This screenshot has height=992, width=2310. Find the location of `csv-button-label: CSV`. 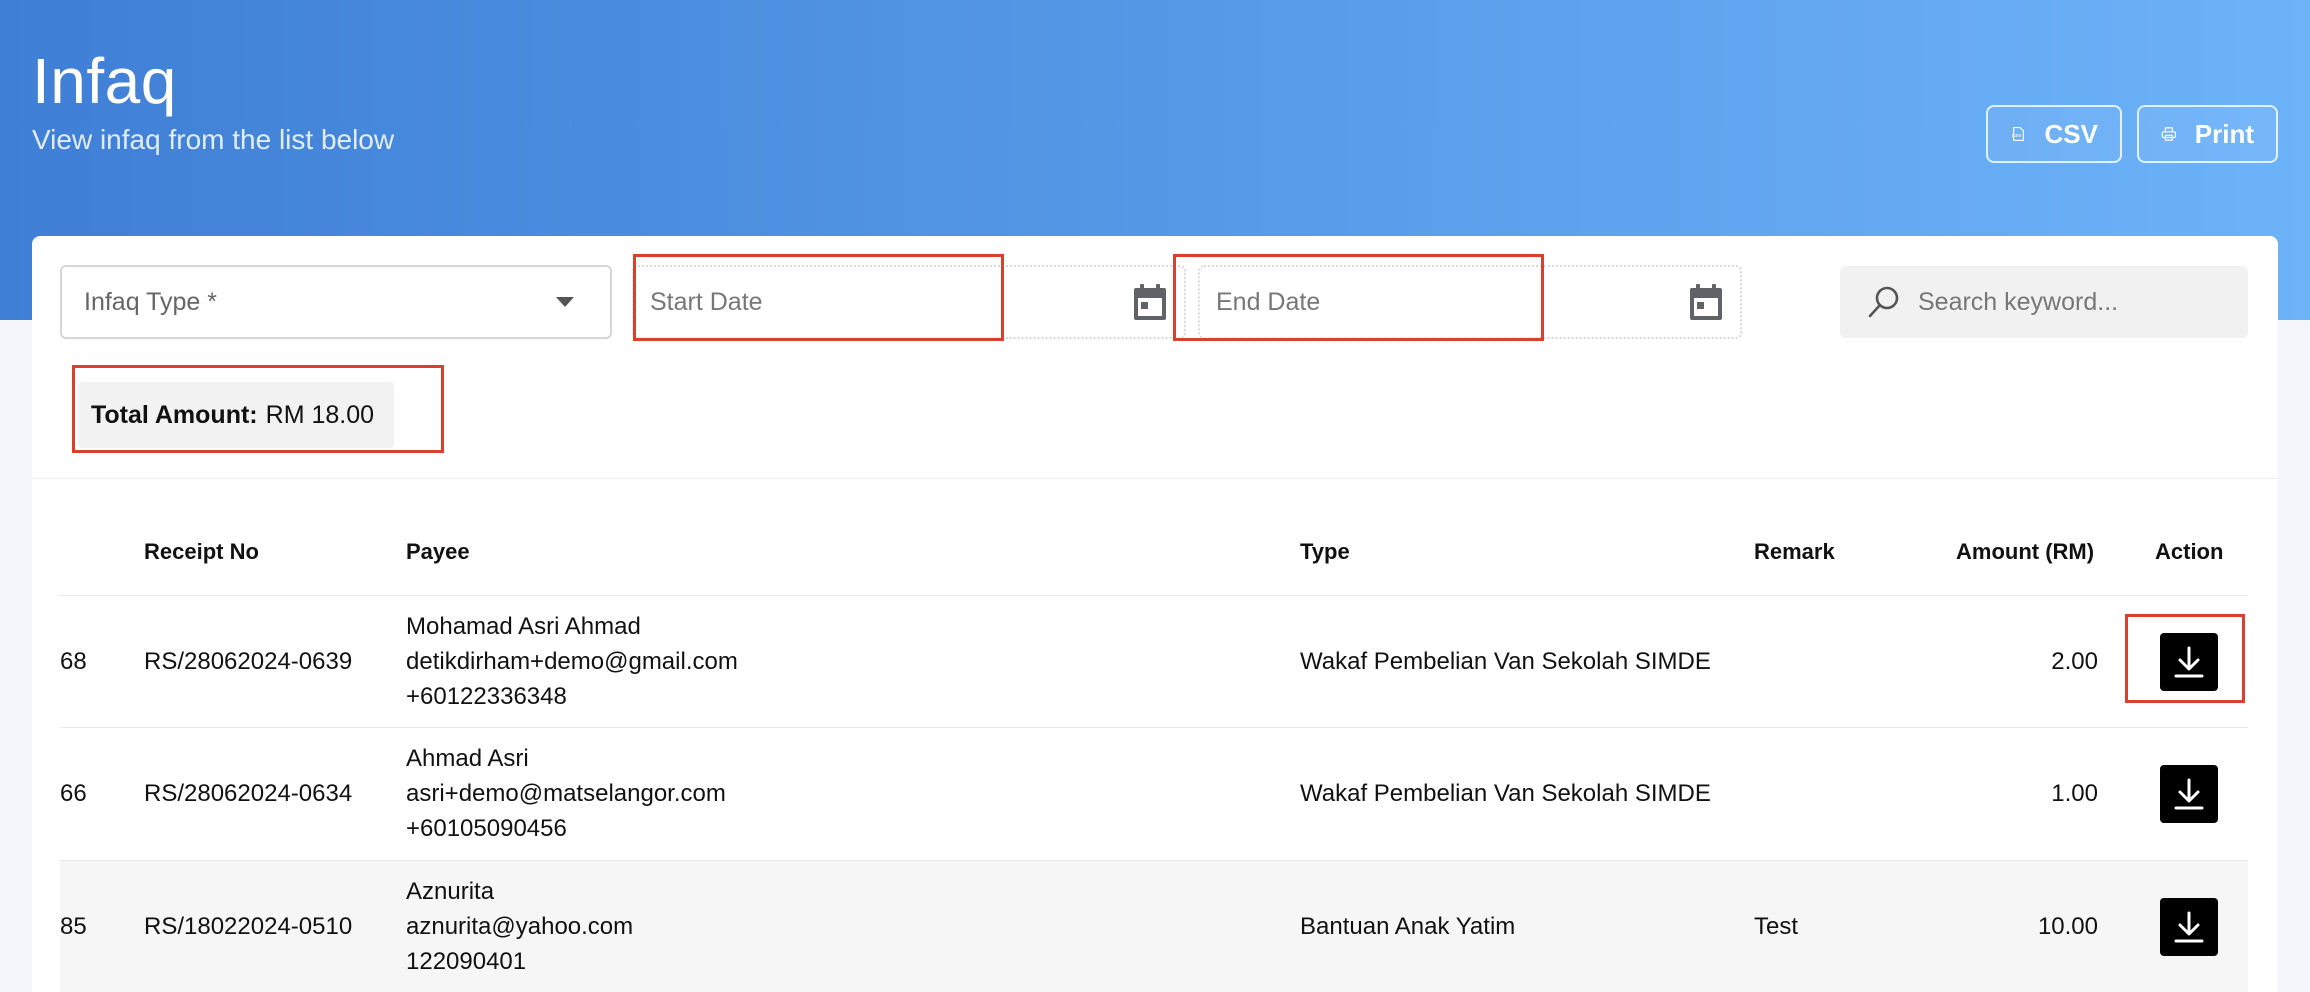

csv-button-label: CSV is located at coordinates (2071, 133).